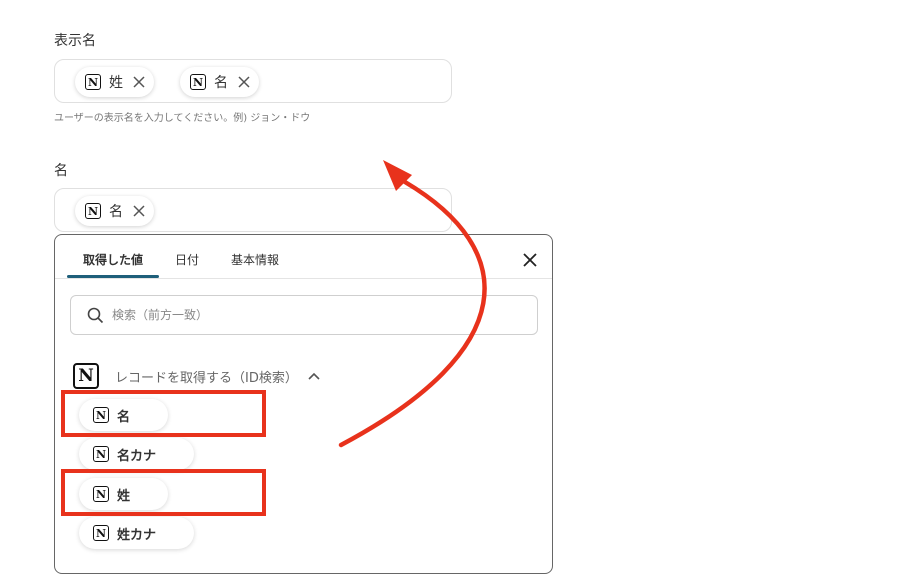  Describe the element at coordinates (412, 304) in the screenshot. I see `arrow-annotation` at that location.